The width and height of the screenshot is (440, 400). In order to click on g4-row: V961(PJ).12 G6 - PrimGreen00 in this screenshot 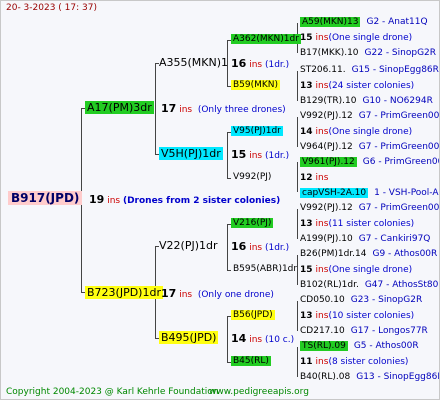, I will do `click(369, 162)`.